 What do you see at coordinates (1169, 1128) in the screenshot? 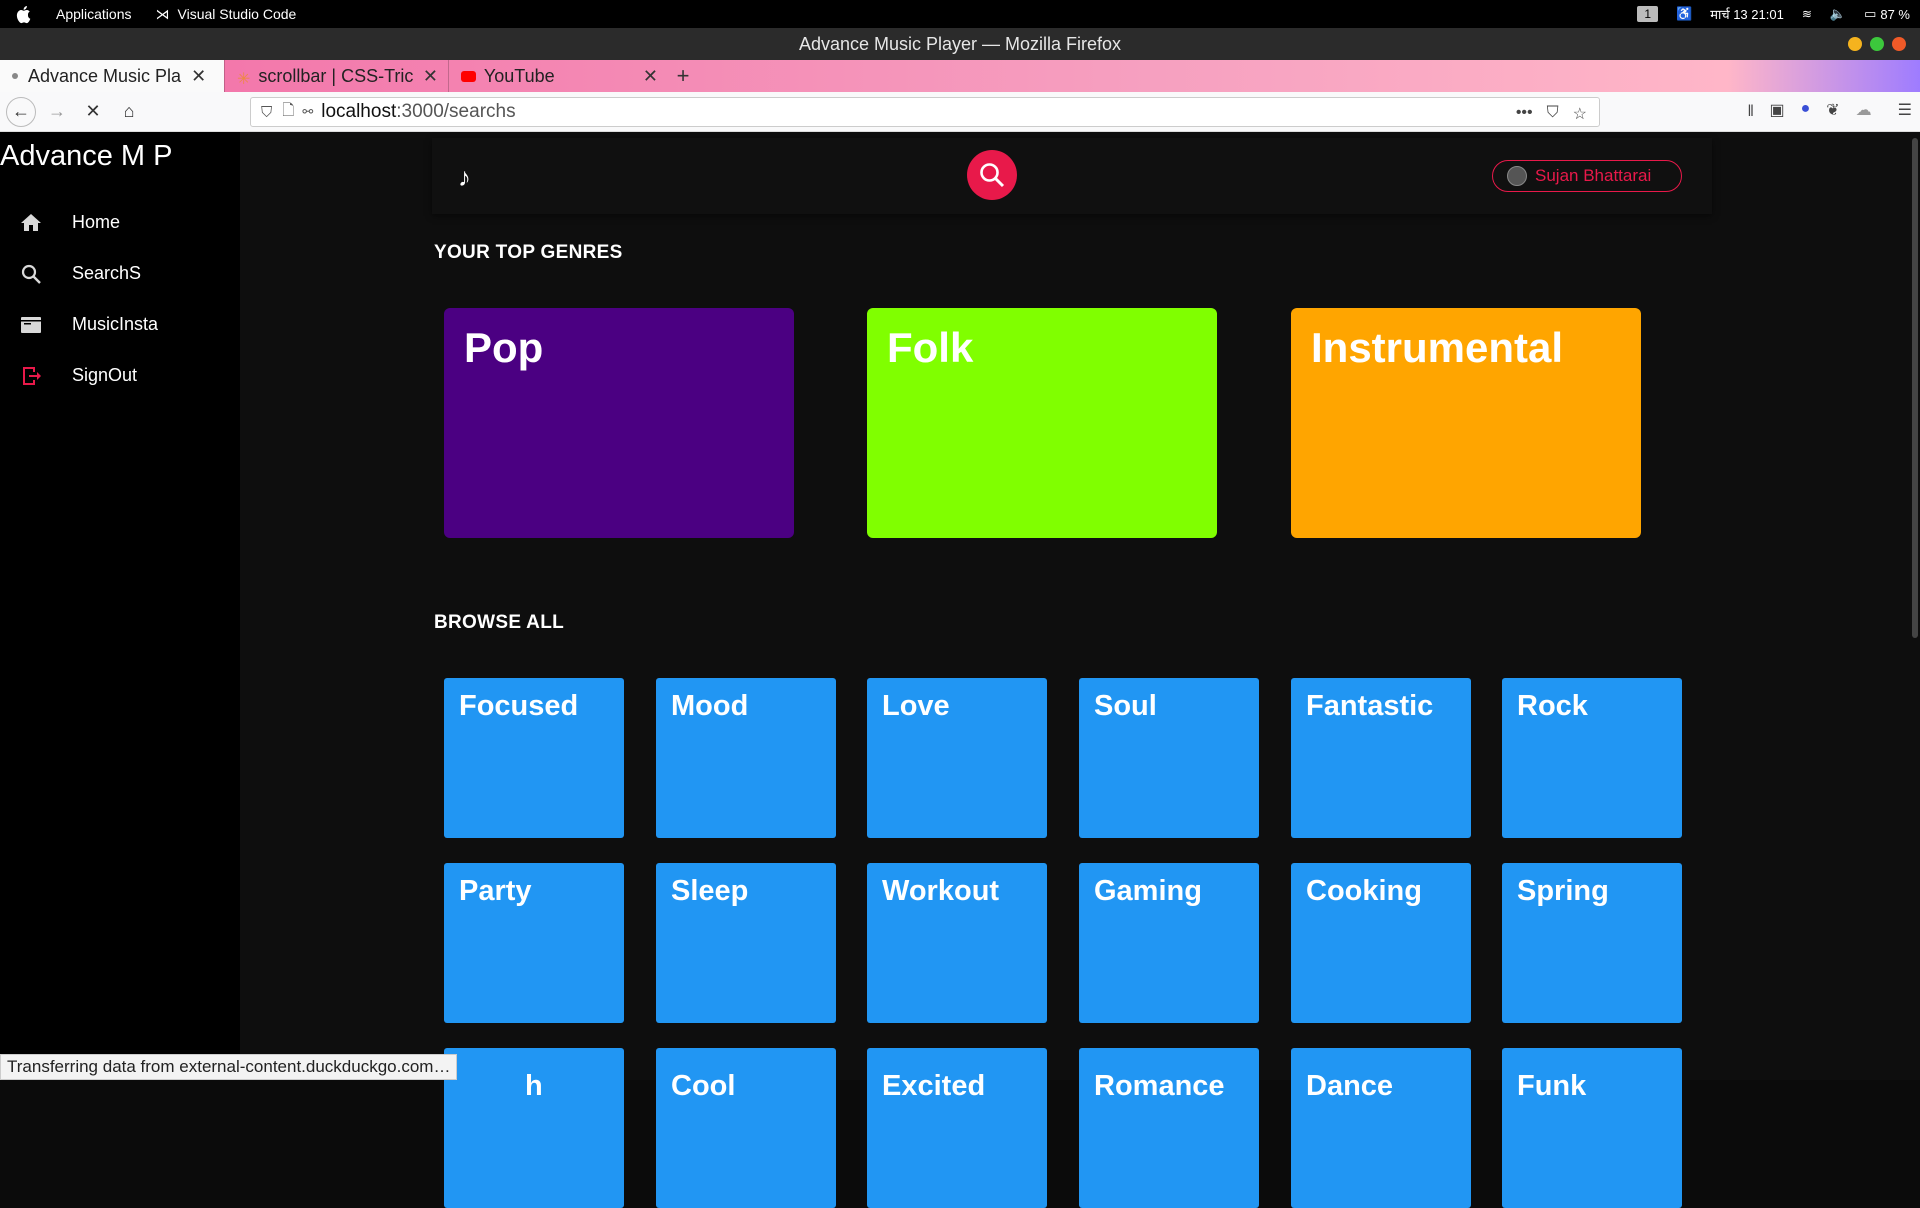
I see `browse-card-romance: Romance` at bounding box center [1169, 1128].